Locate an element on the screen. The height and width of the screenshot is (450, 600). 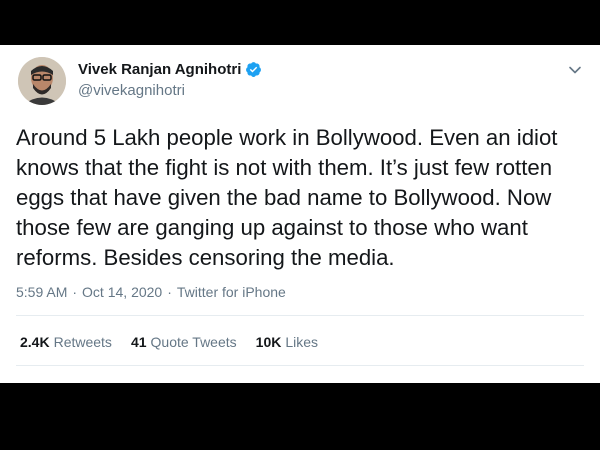
chevron-down-icon is located at coordinates (575, 70).